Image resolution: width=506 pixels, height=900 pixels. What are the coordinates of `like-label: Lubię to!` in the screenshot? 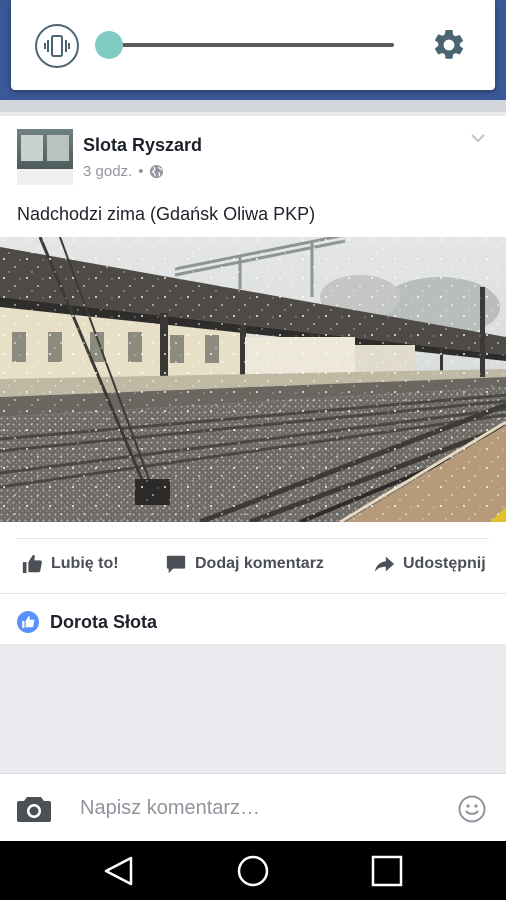 It's located at (85, 563).